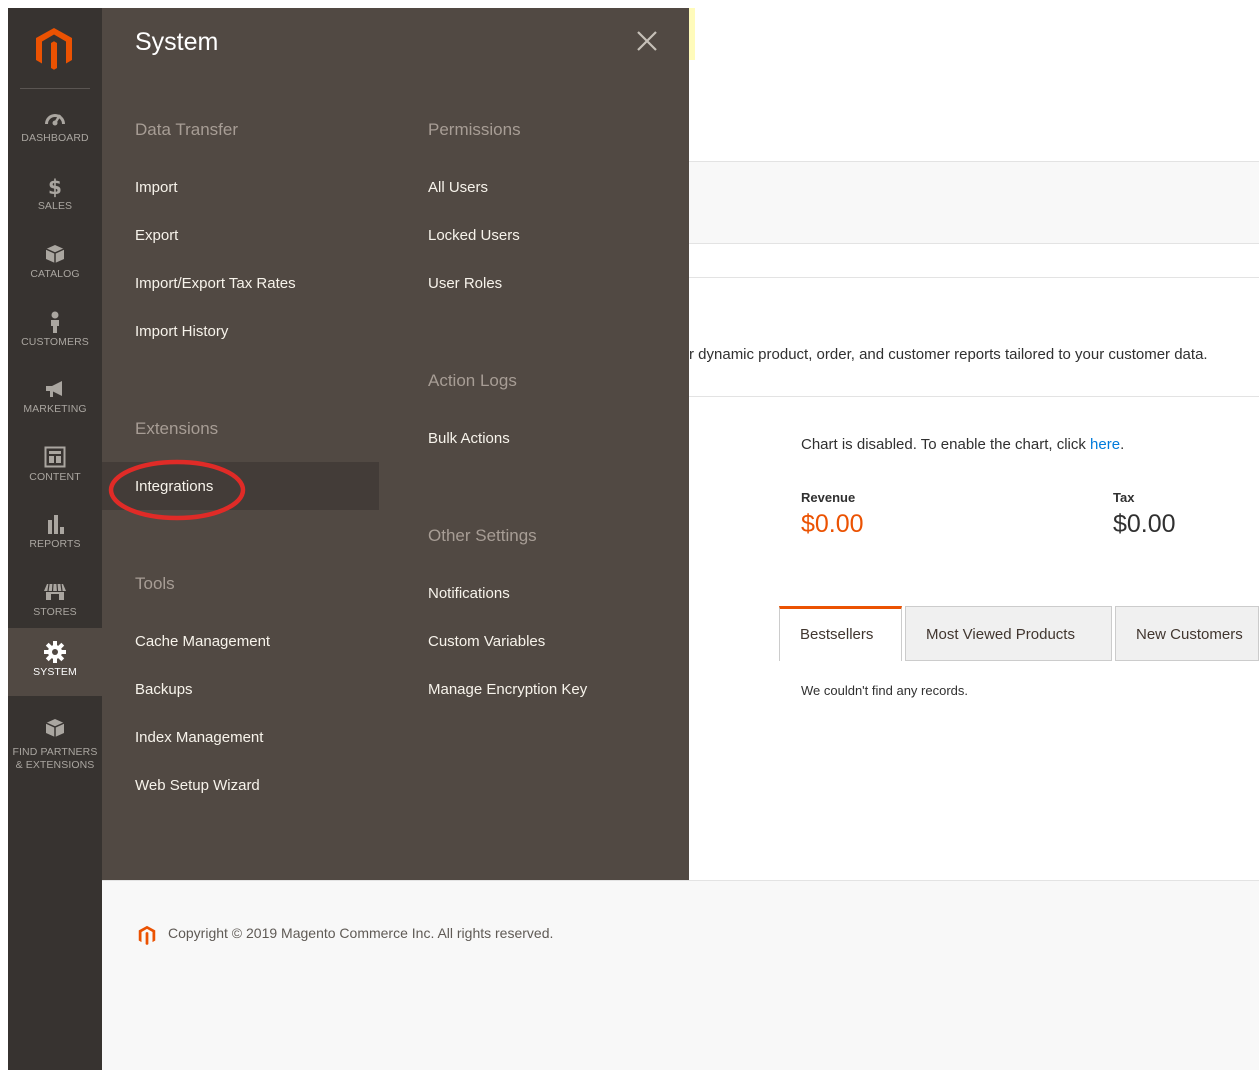  I want to click on menu-index-management: Index Management, so click(199, 737).